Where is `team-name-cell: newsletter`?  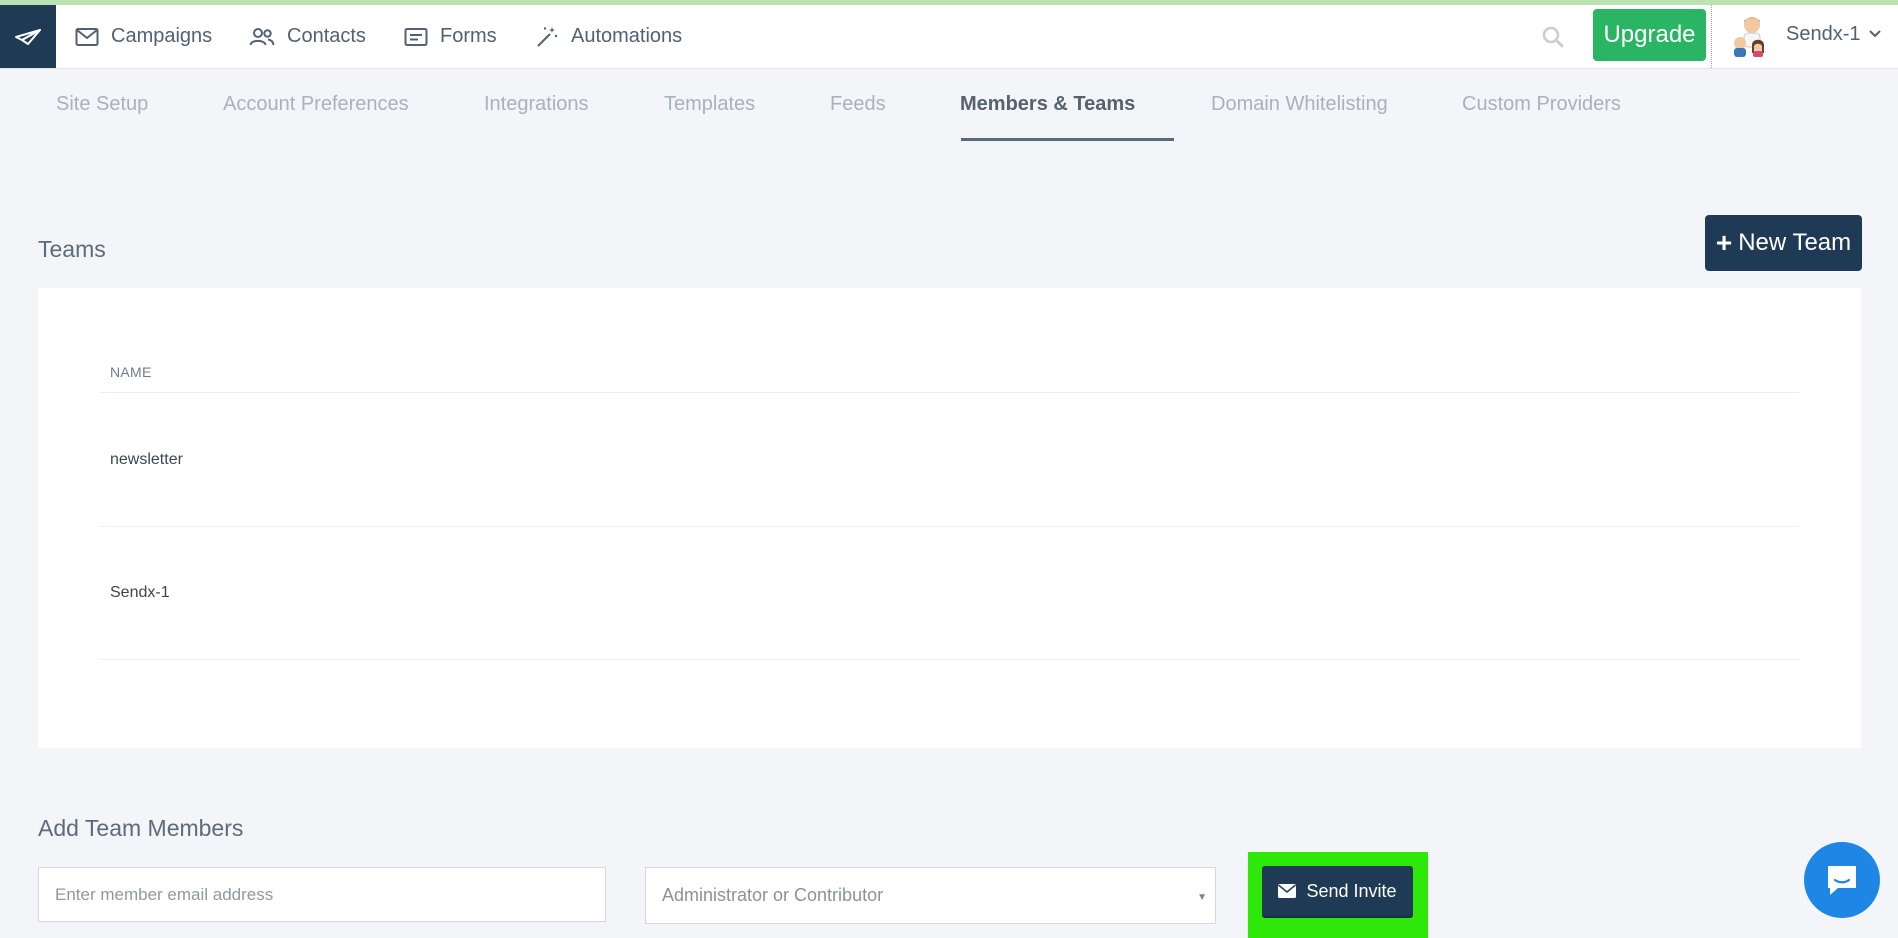
team-name-cell: newsletter is located at coordinates (146, 460).